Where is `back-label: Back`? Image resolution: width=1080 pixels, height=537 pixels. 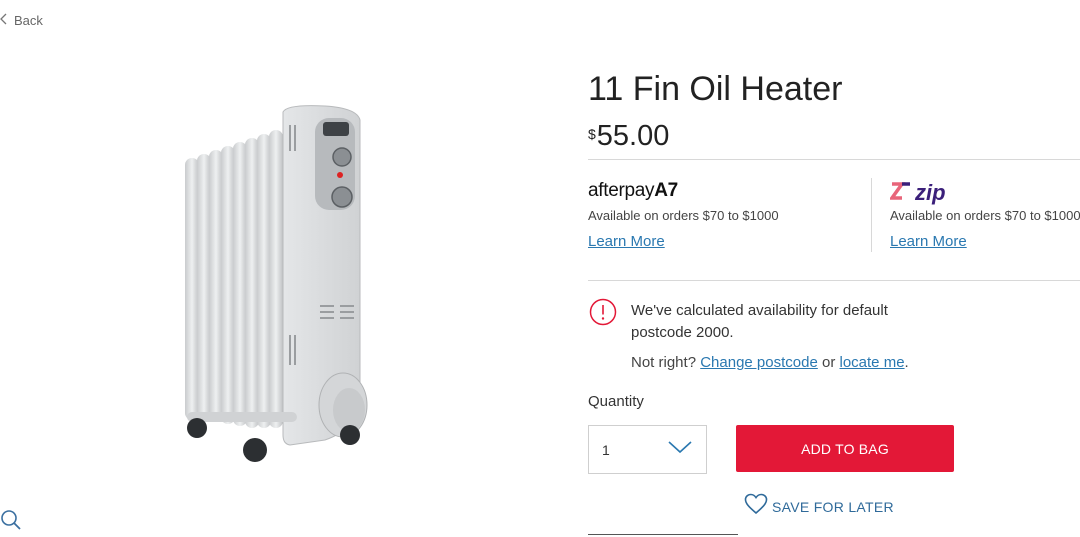 back-label: Back is located at coordinates (28, 20).